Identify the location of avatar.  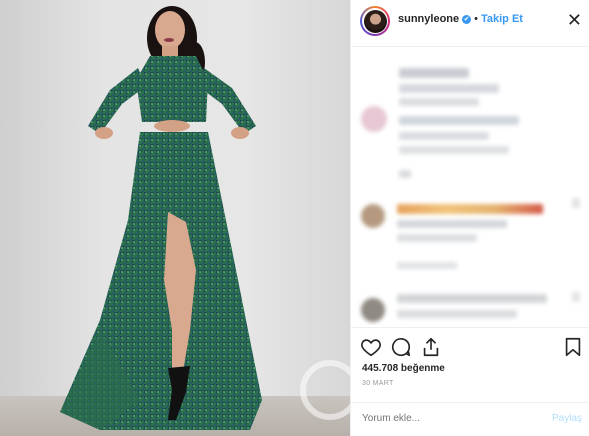
(375, 21).